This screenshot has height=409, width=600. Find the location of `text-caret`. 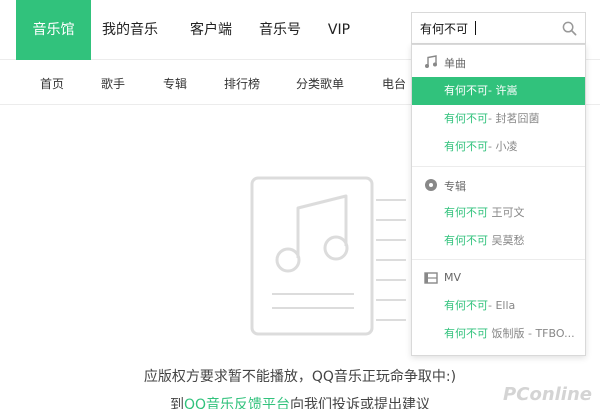

text-caret is located at coordinates (475, 28).